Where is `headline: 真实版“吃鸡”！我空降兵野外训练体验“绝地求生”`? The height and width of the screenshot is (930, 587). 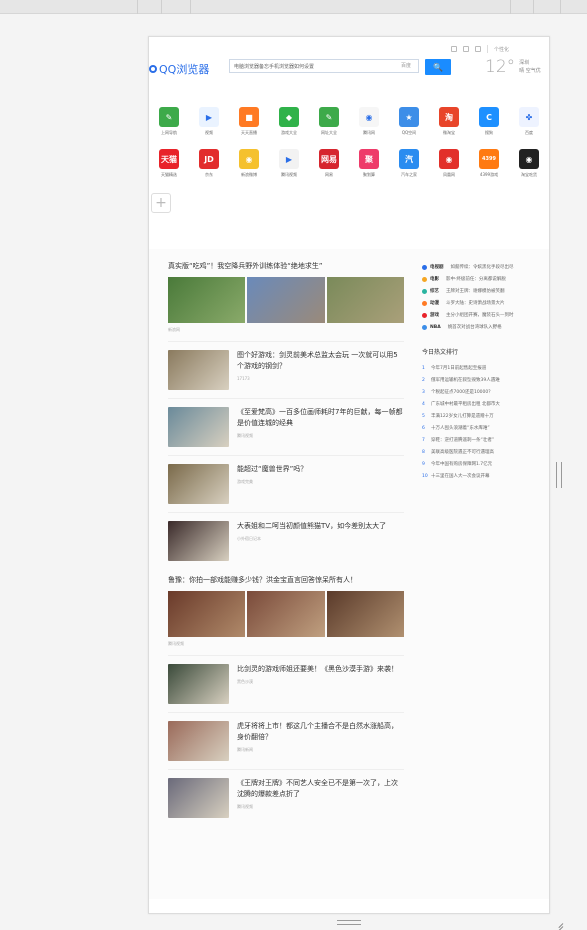
headline: 真实版“吃鸡”！我空降兵野外训练体验“绝地求生” is located at coordinates (286, 266).